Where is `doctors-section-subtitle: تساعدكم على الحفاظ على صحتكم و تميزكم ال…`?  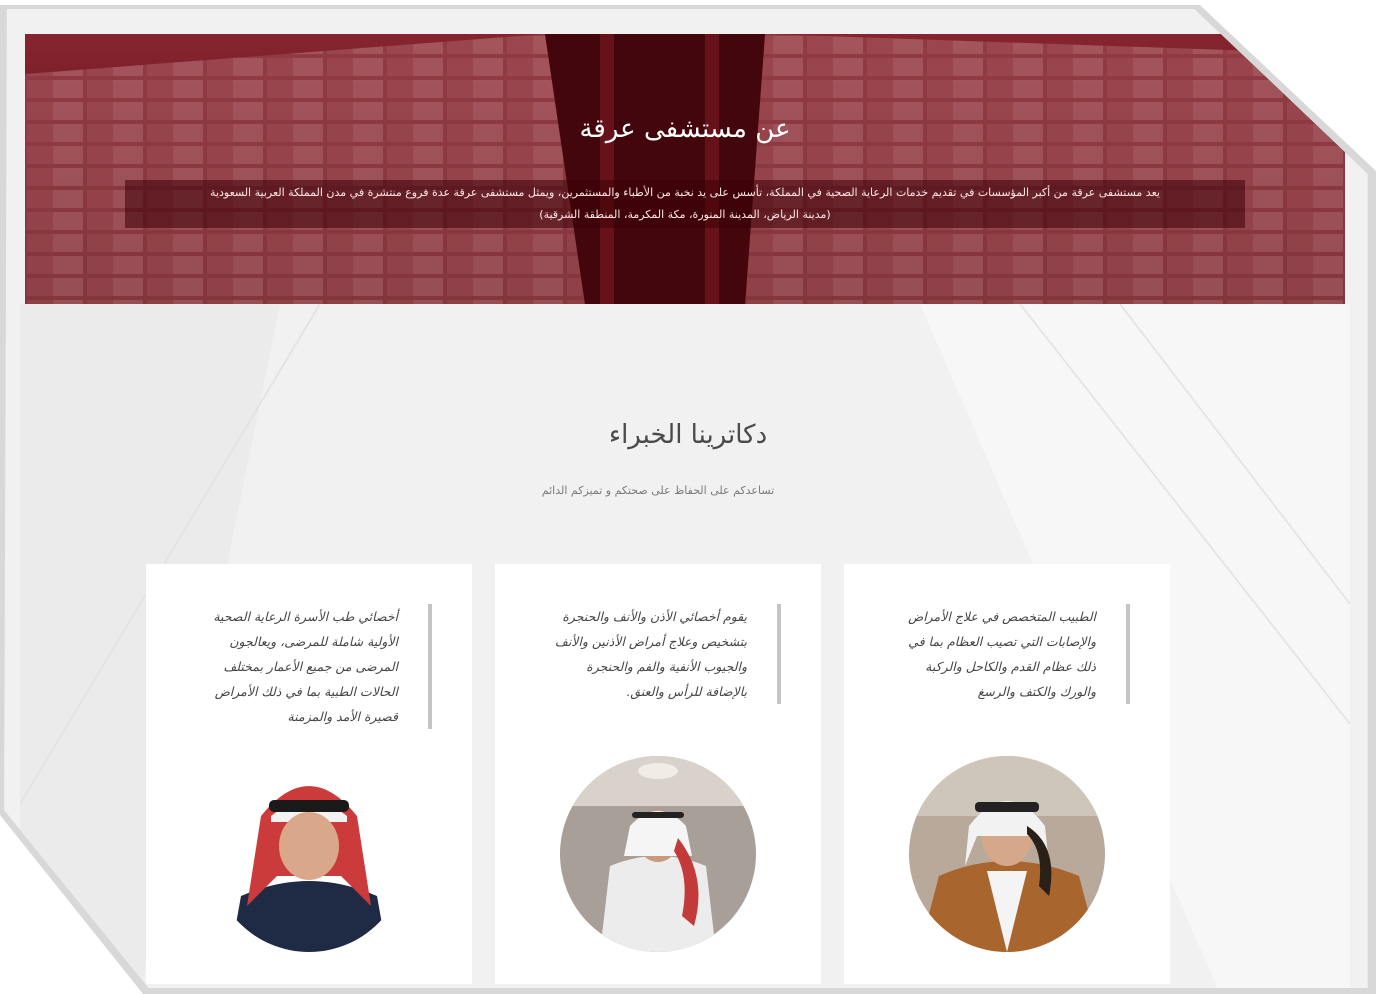 doctors-section-subtitle: تساعدكم على الحفاظ على صحتكم و تميزكم ال… is located at coordinates (658, 490).